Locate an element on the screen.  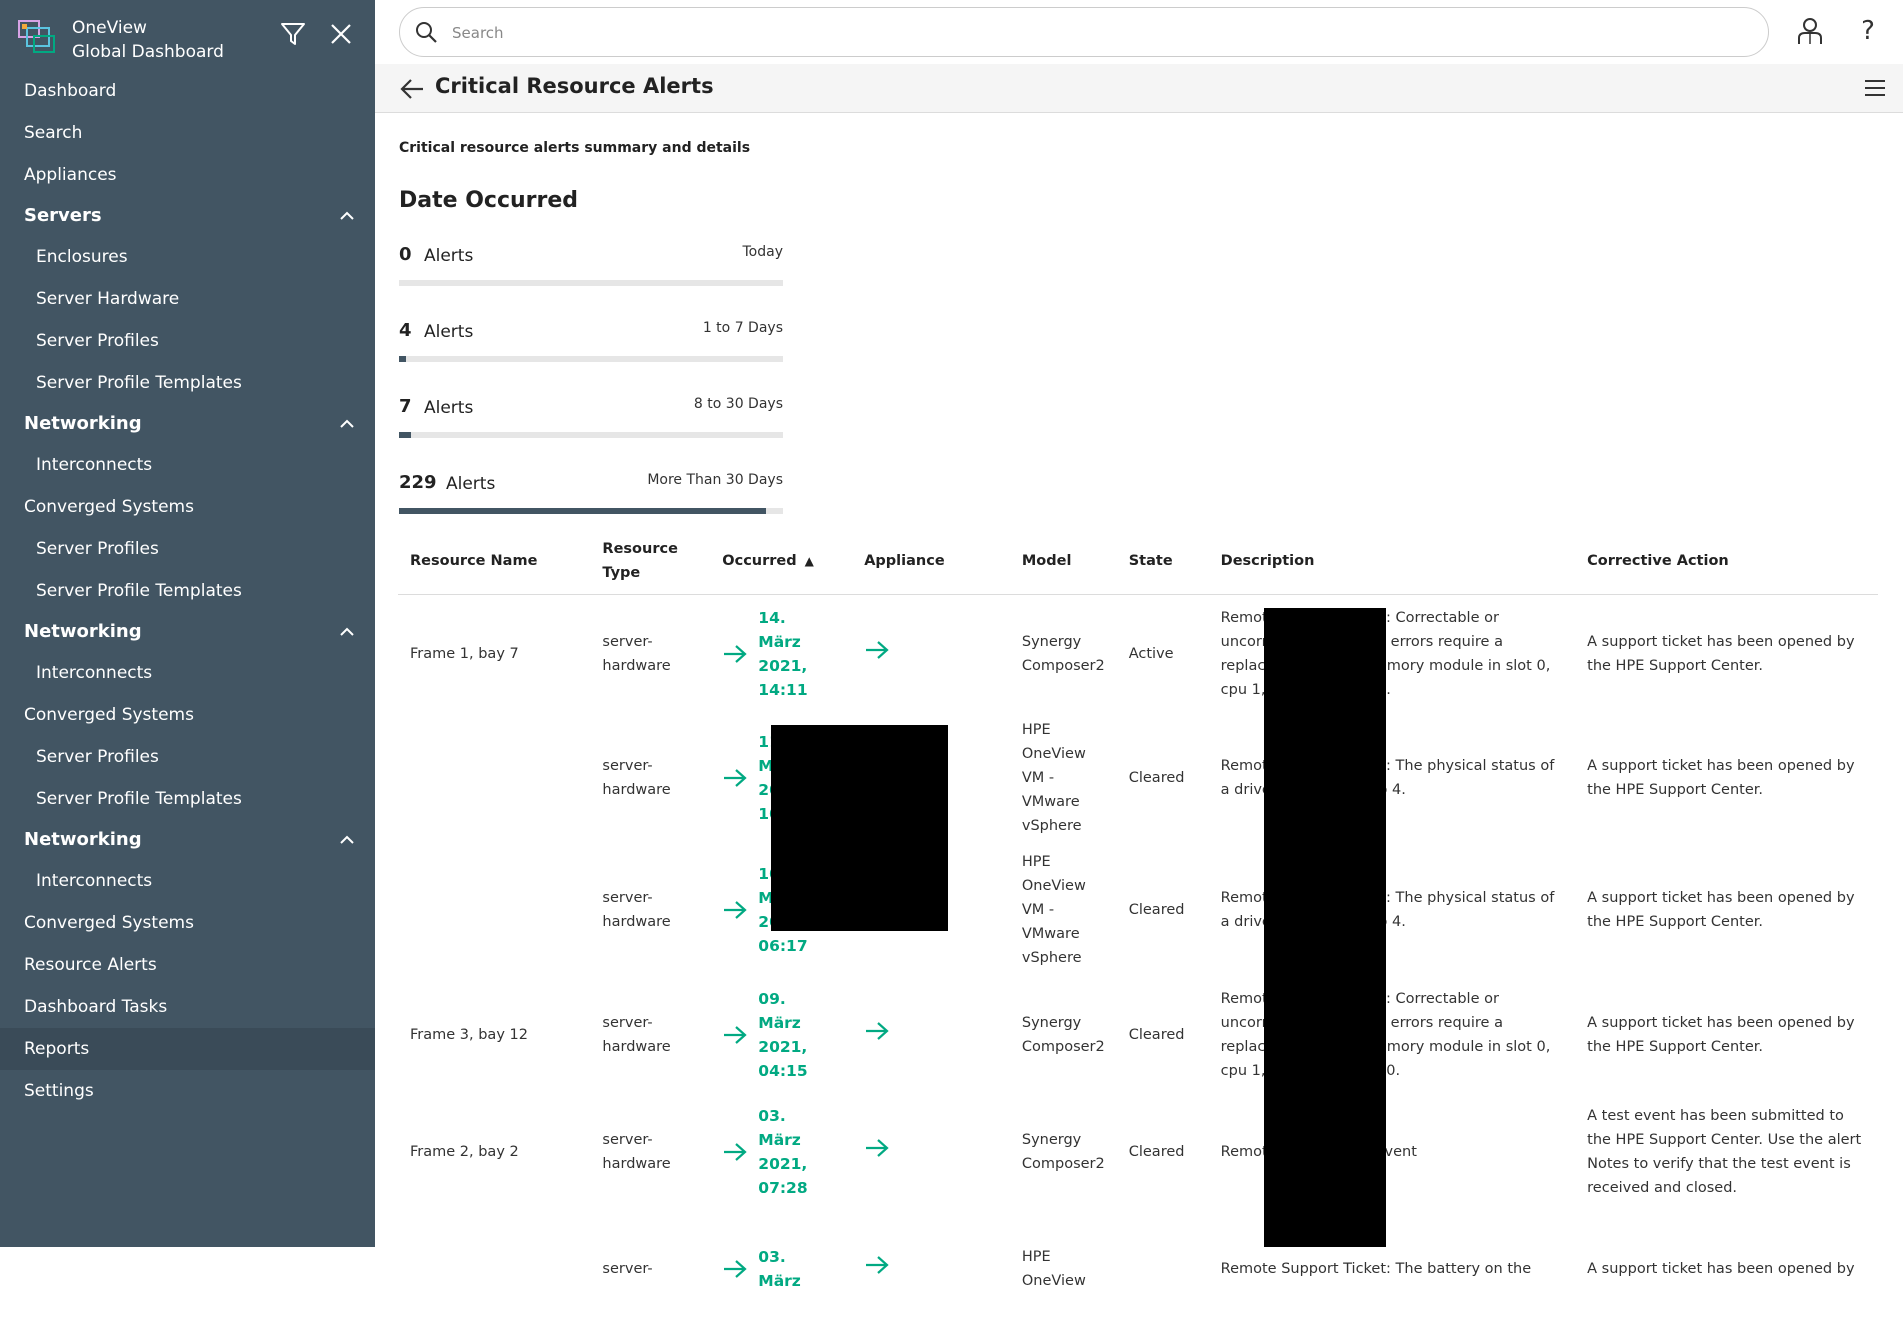
cell-resource-name: Frame 3, bay 12 is located at coordinates (469, 1034).